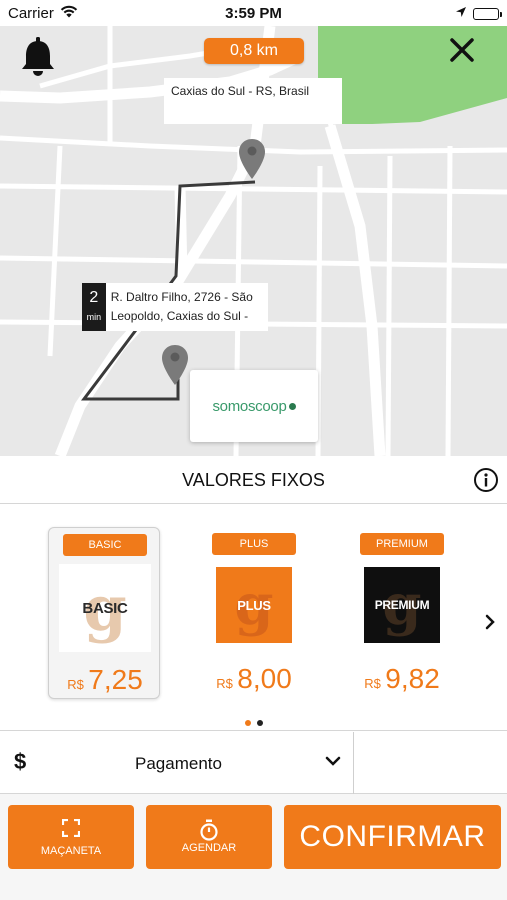 Image resolution: width=507 pixels, height=900 pixels. I want to click on timer-icon, so click(209, 830).